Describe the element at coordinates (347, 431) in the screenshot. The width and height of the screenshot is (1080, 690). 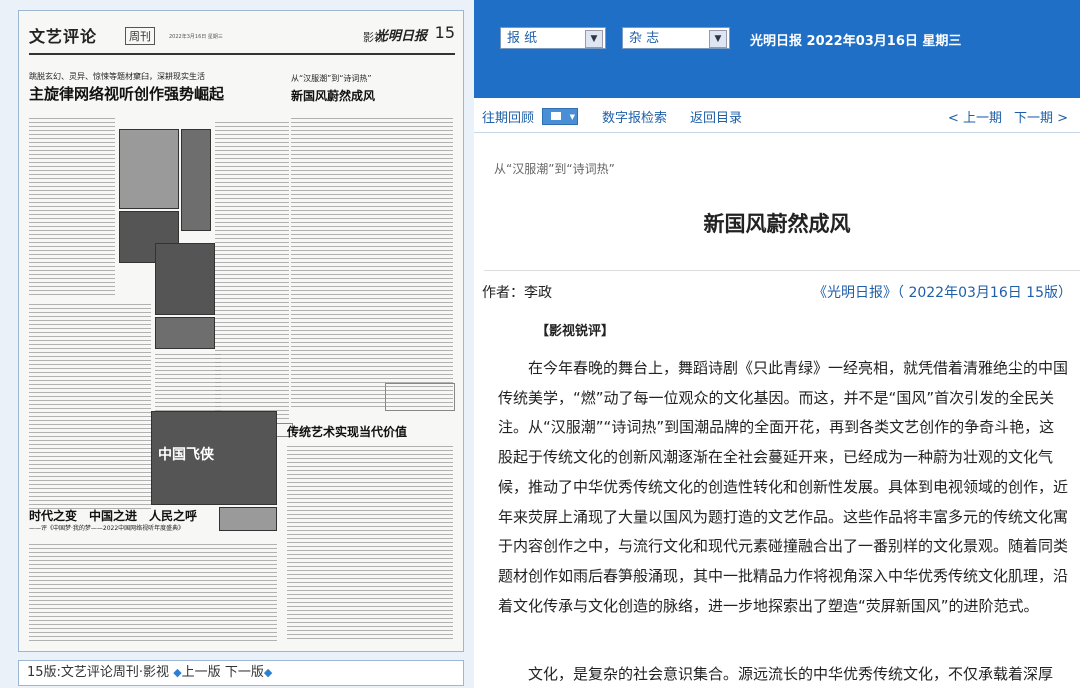
I see `lower-headline: 传统艺术实现当代价值` at that location.